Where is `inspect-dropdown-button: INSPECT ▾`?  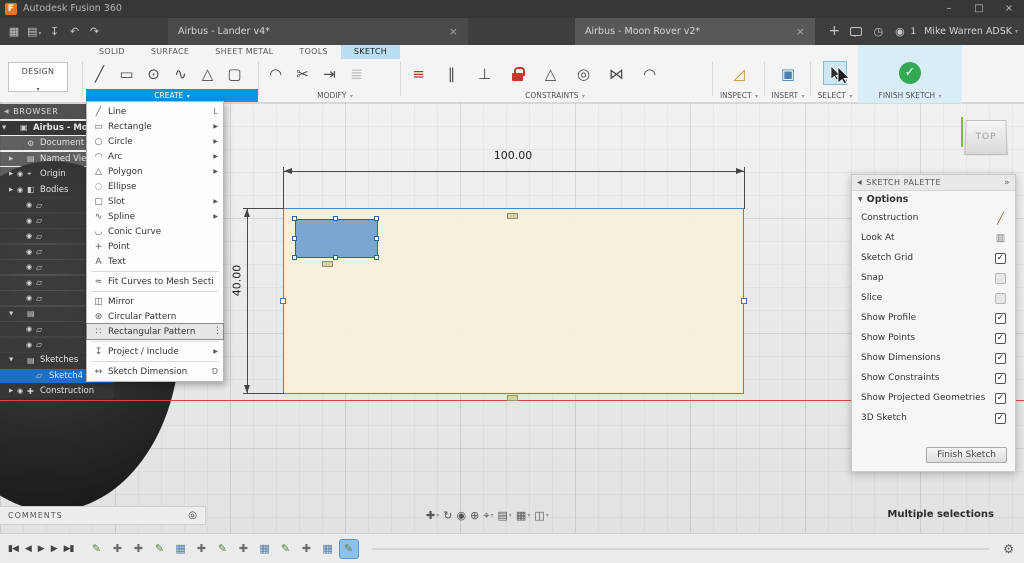
inspect-dropdown-button: INSPECT ▾ is located at coordinates (739, 95).